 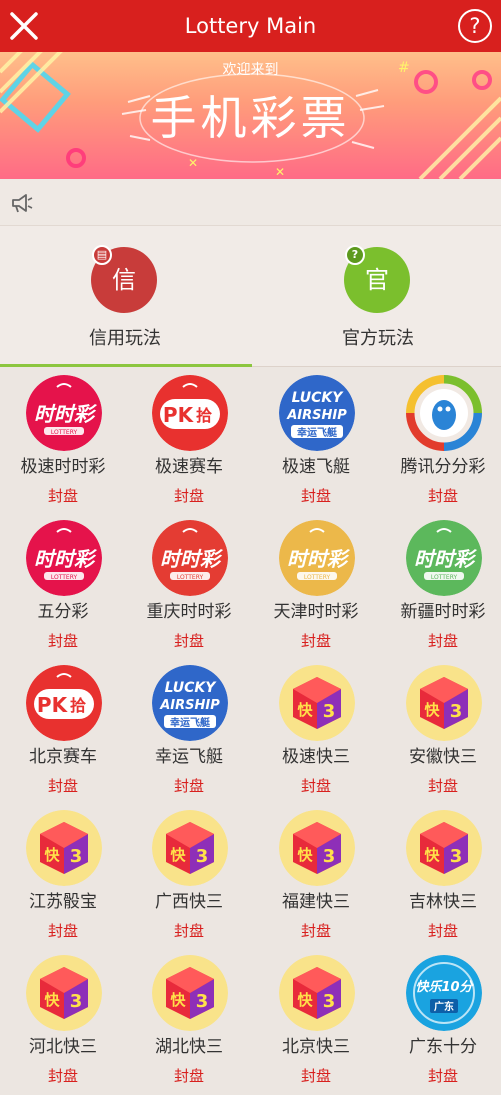 What do you see at coordinates (443, 467) in the screenshot?
I see `game-name: 腾讯分分彩` at bounding box center [443, 467].